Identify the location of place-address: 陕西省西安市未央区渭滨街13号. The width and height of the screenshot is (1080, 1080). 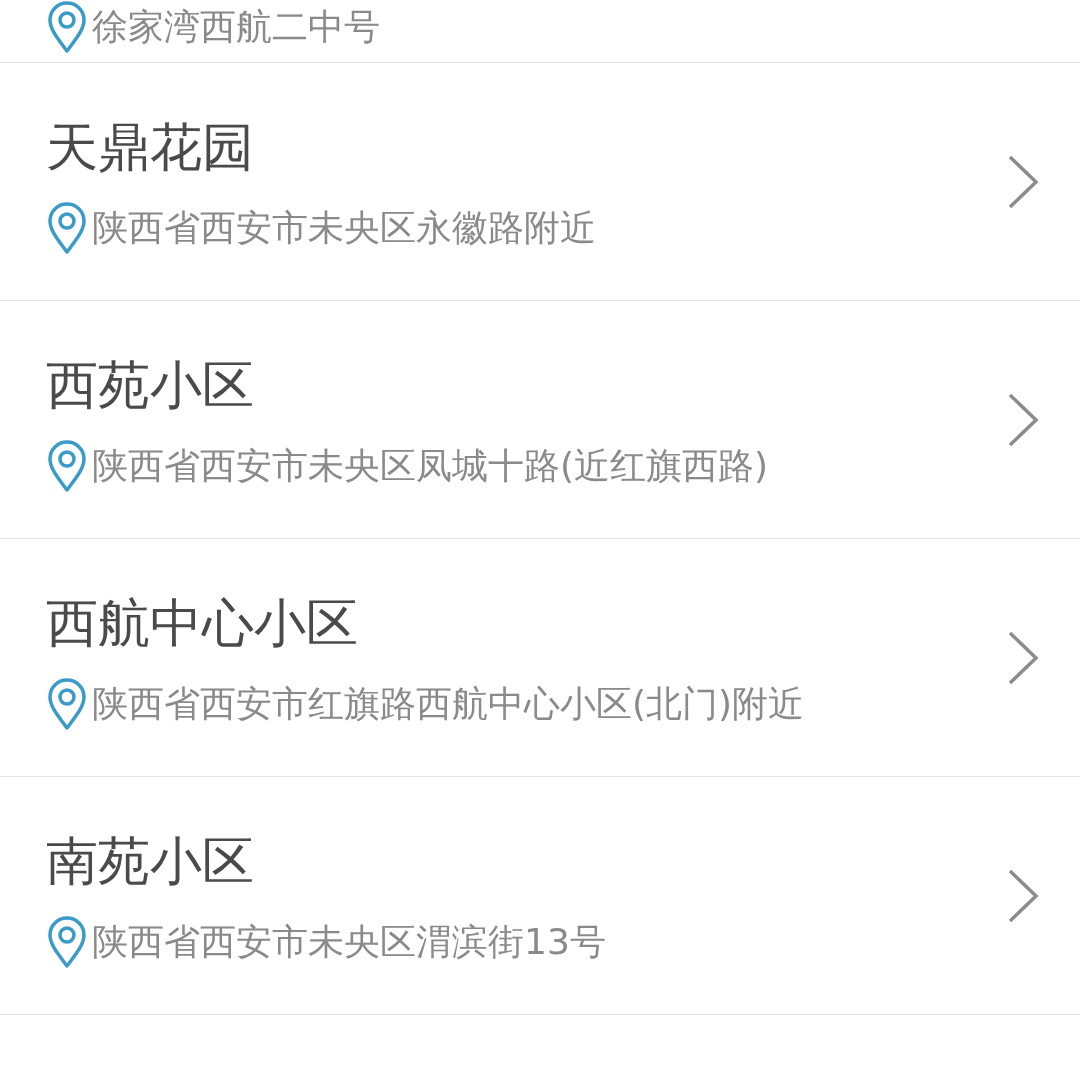
(349, 941).